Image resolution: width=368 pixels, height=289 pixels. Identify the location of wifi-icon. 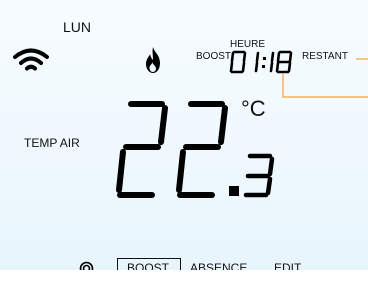
(31, 60).